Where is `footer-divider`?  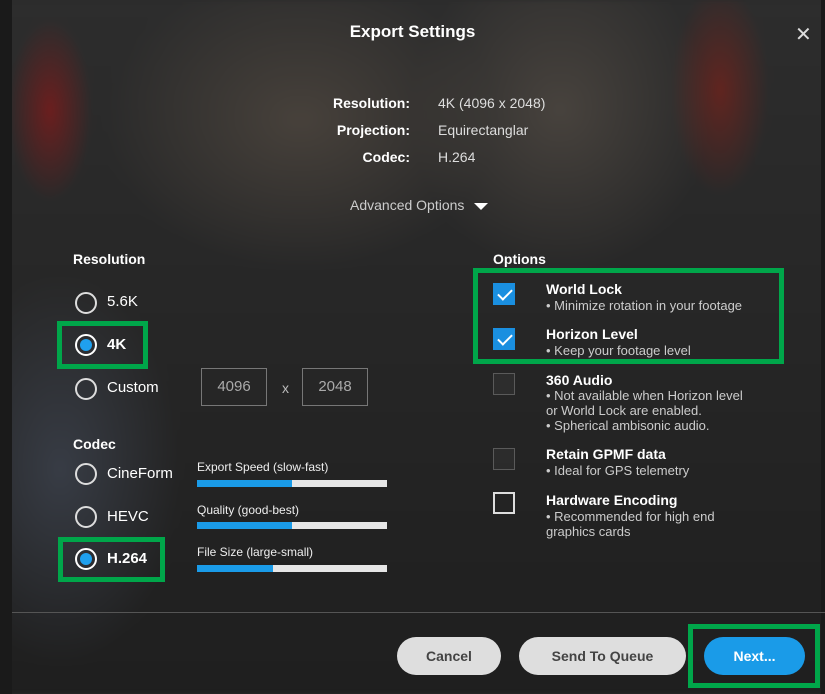
footer-divider is located at coordinates (418, 612).